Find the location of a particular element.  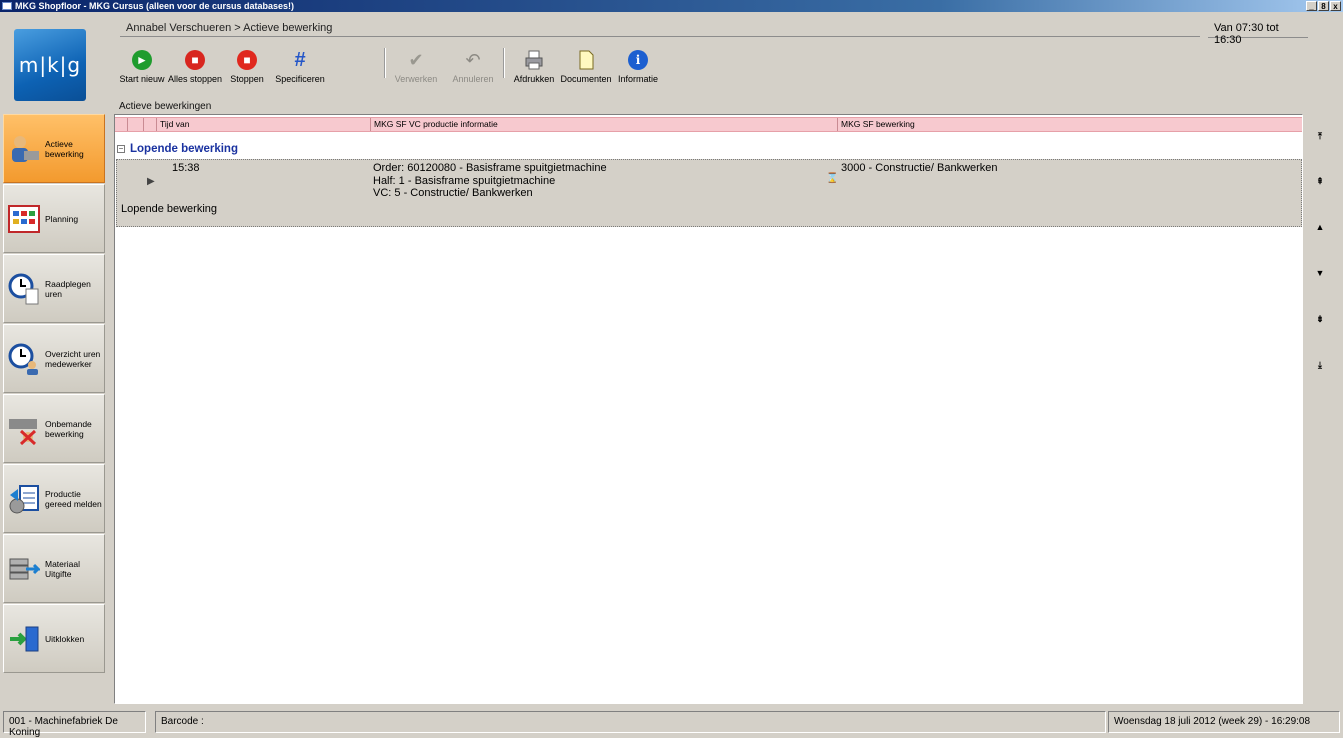

sidebar-item-active-operation: Actieve bewerking is located at coordinates (54, 148).